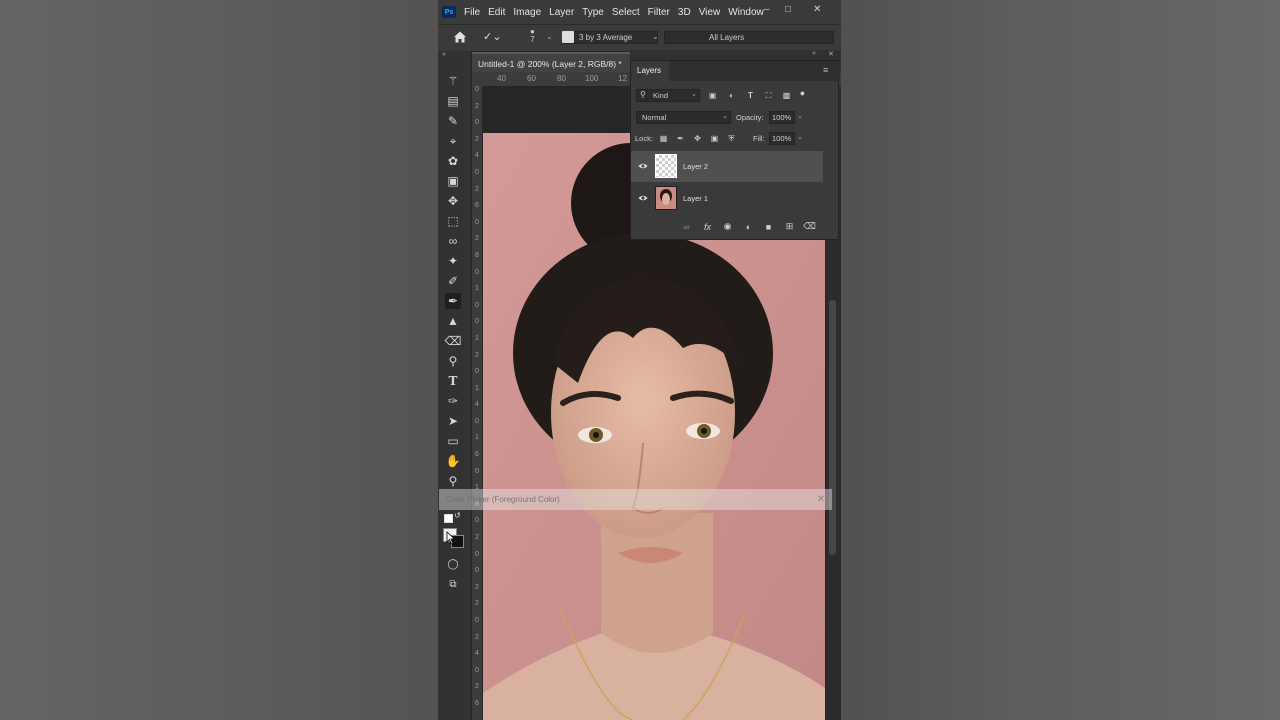  What do you see at coordinates (610, 37) in the screenshot?
I see `sample-size-select: 3 by 3 Average` at bounding box center [610, 37].